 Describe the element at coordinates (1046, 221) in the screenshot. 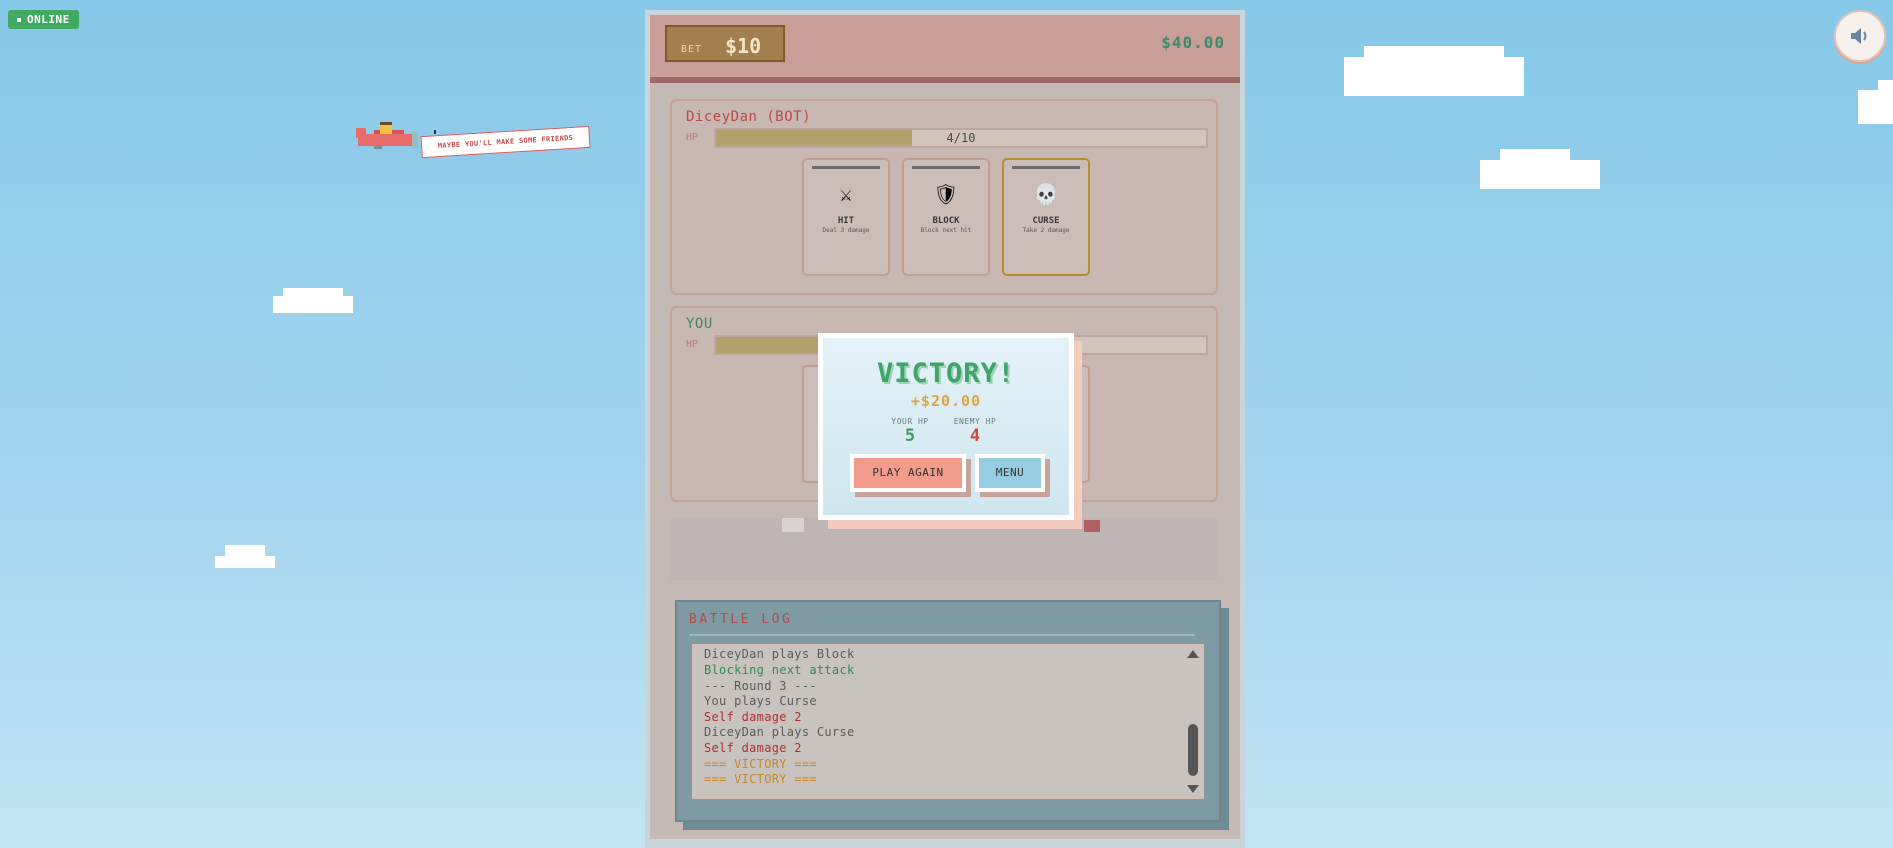

I see `card-name: CURSE` at that location.